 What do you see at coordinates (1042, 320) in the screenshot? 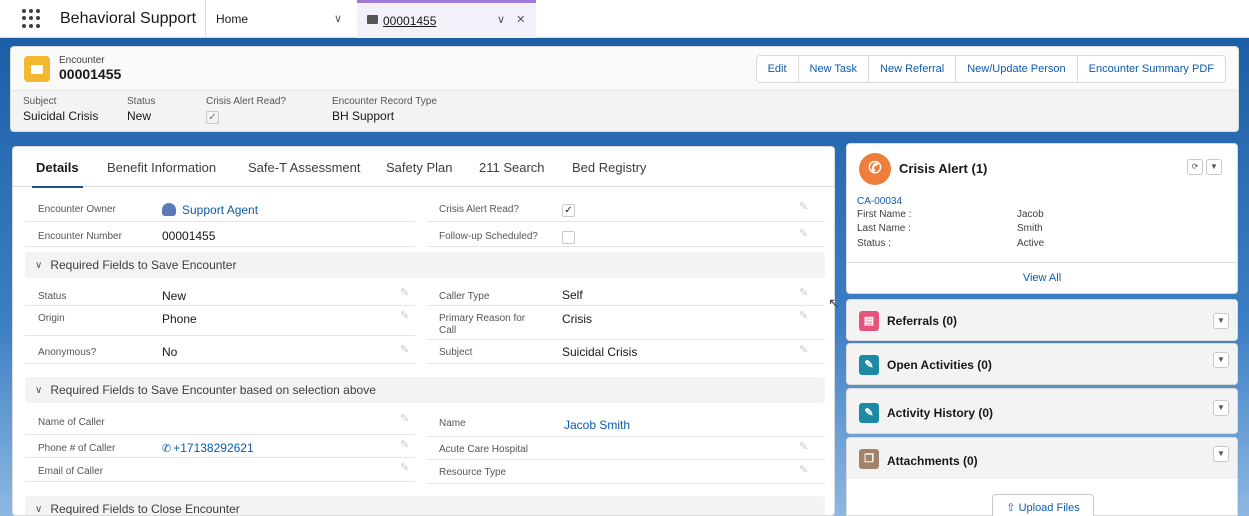
I see `referrals-card: ▤ Referrals (0) ▼` at bounding box center [1042, 320].